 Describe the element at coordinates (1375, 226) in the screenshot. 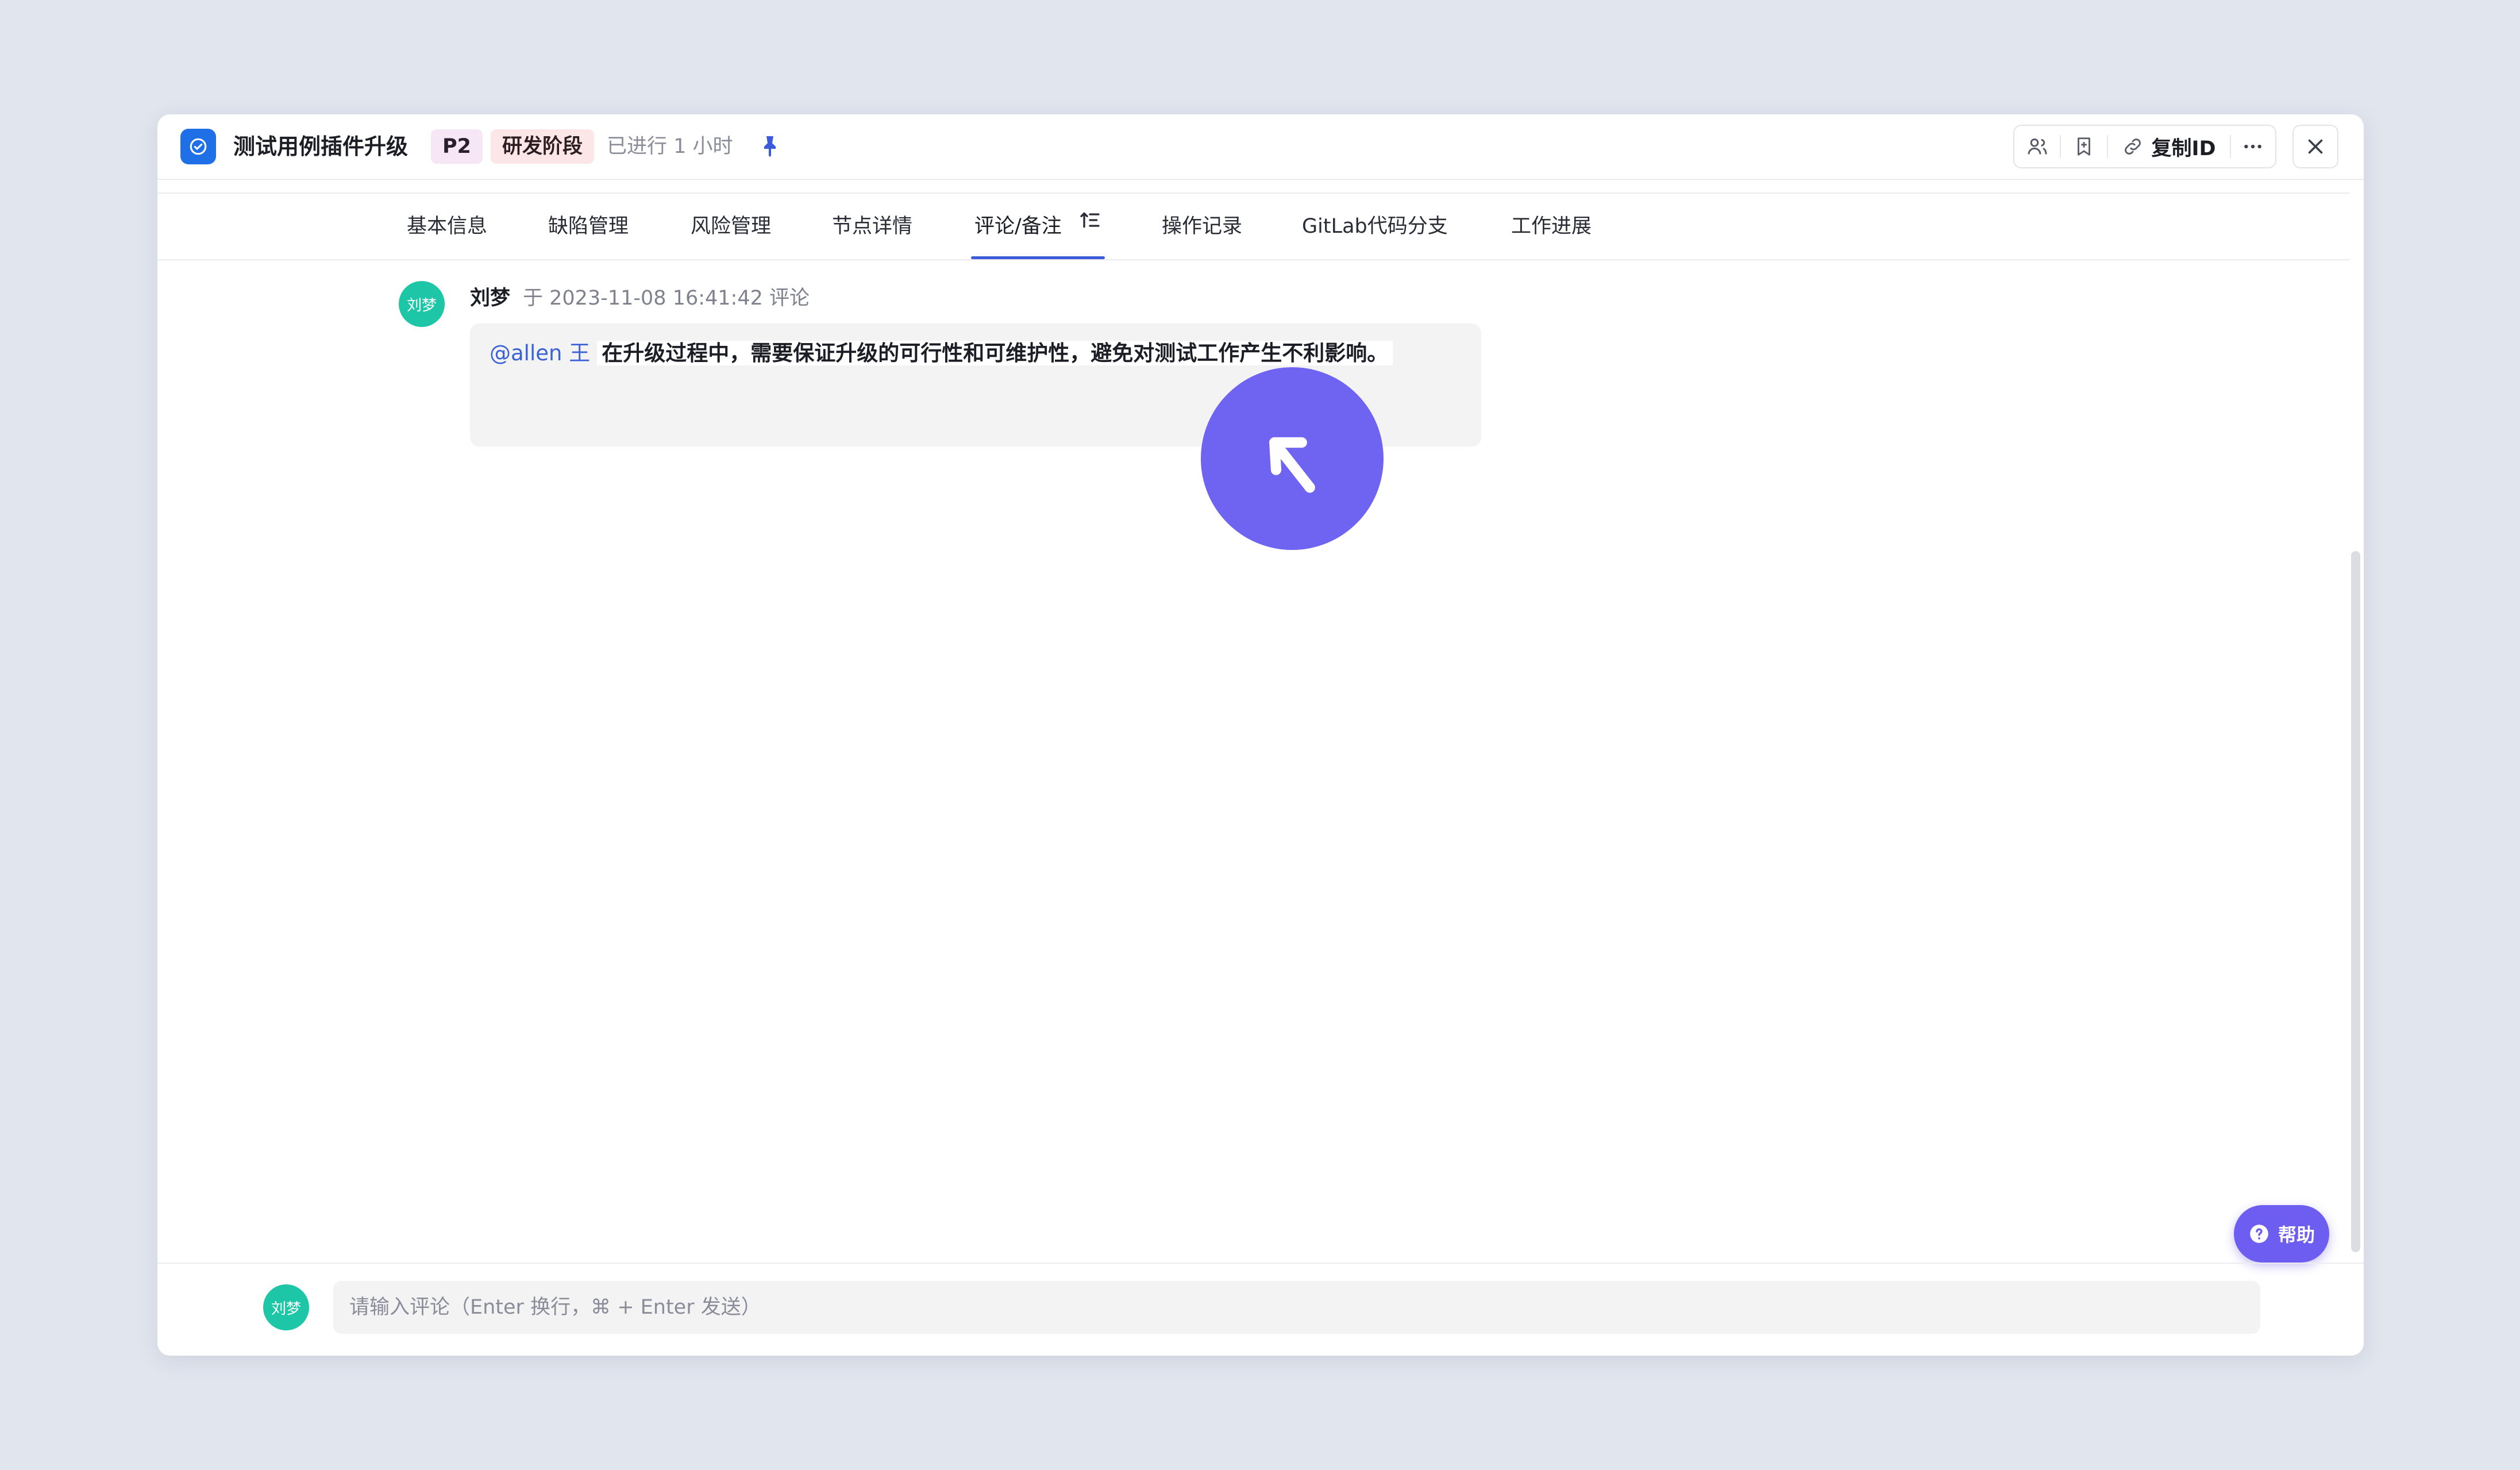

I see `tab-gitlab-branch: GitLab代码分支` at that location.